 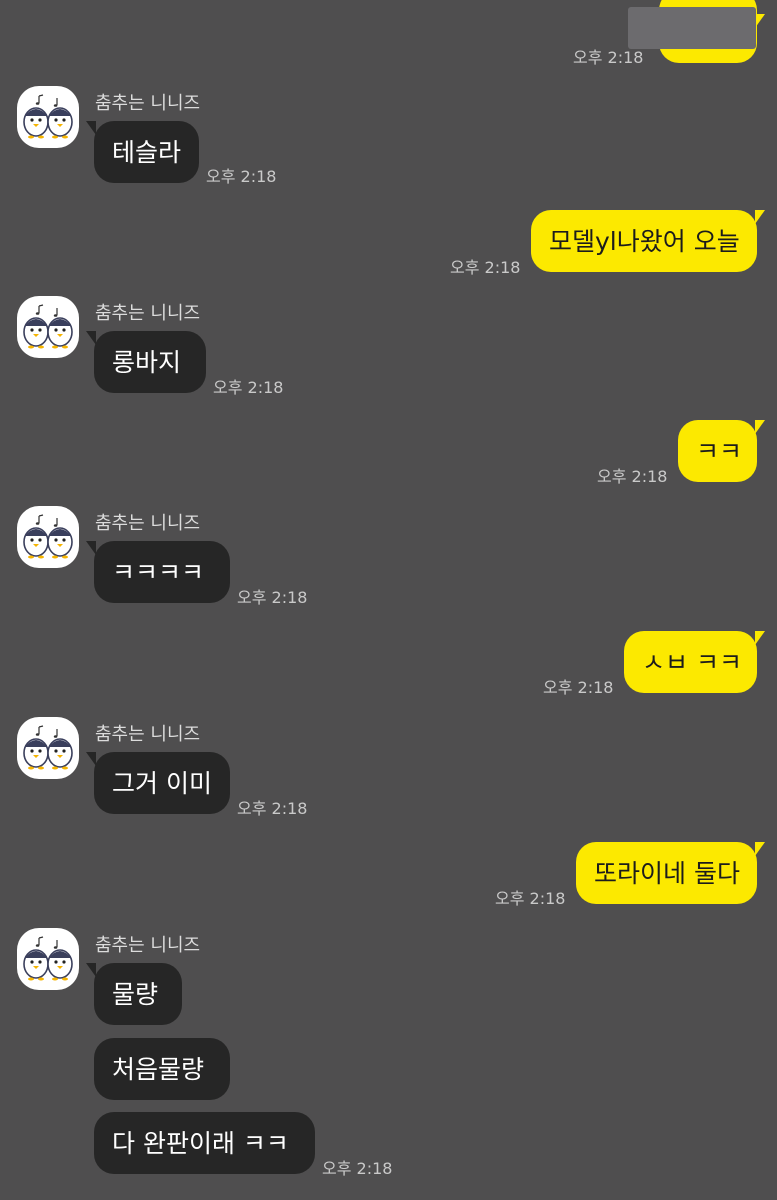 I want to click on message-bubble-incoming: ㅋㅋㅋㅋ, so click(x=162, y=572).